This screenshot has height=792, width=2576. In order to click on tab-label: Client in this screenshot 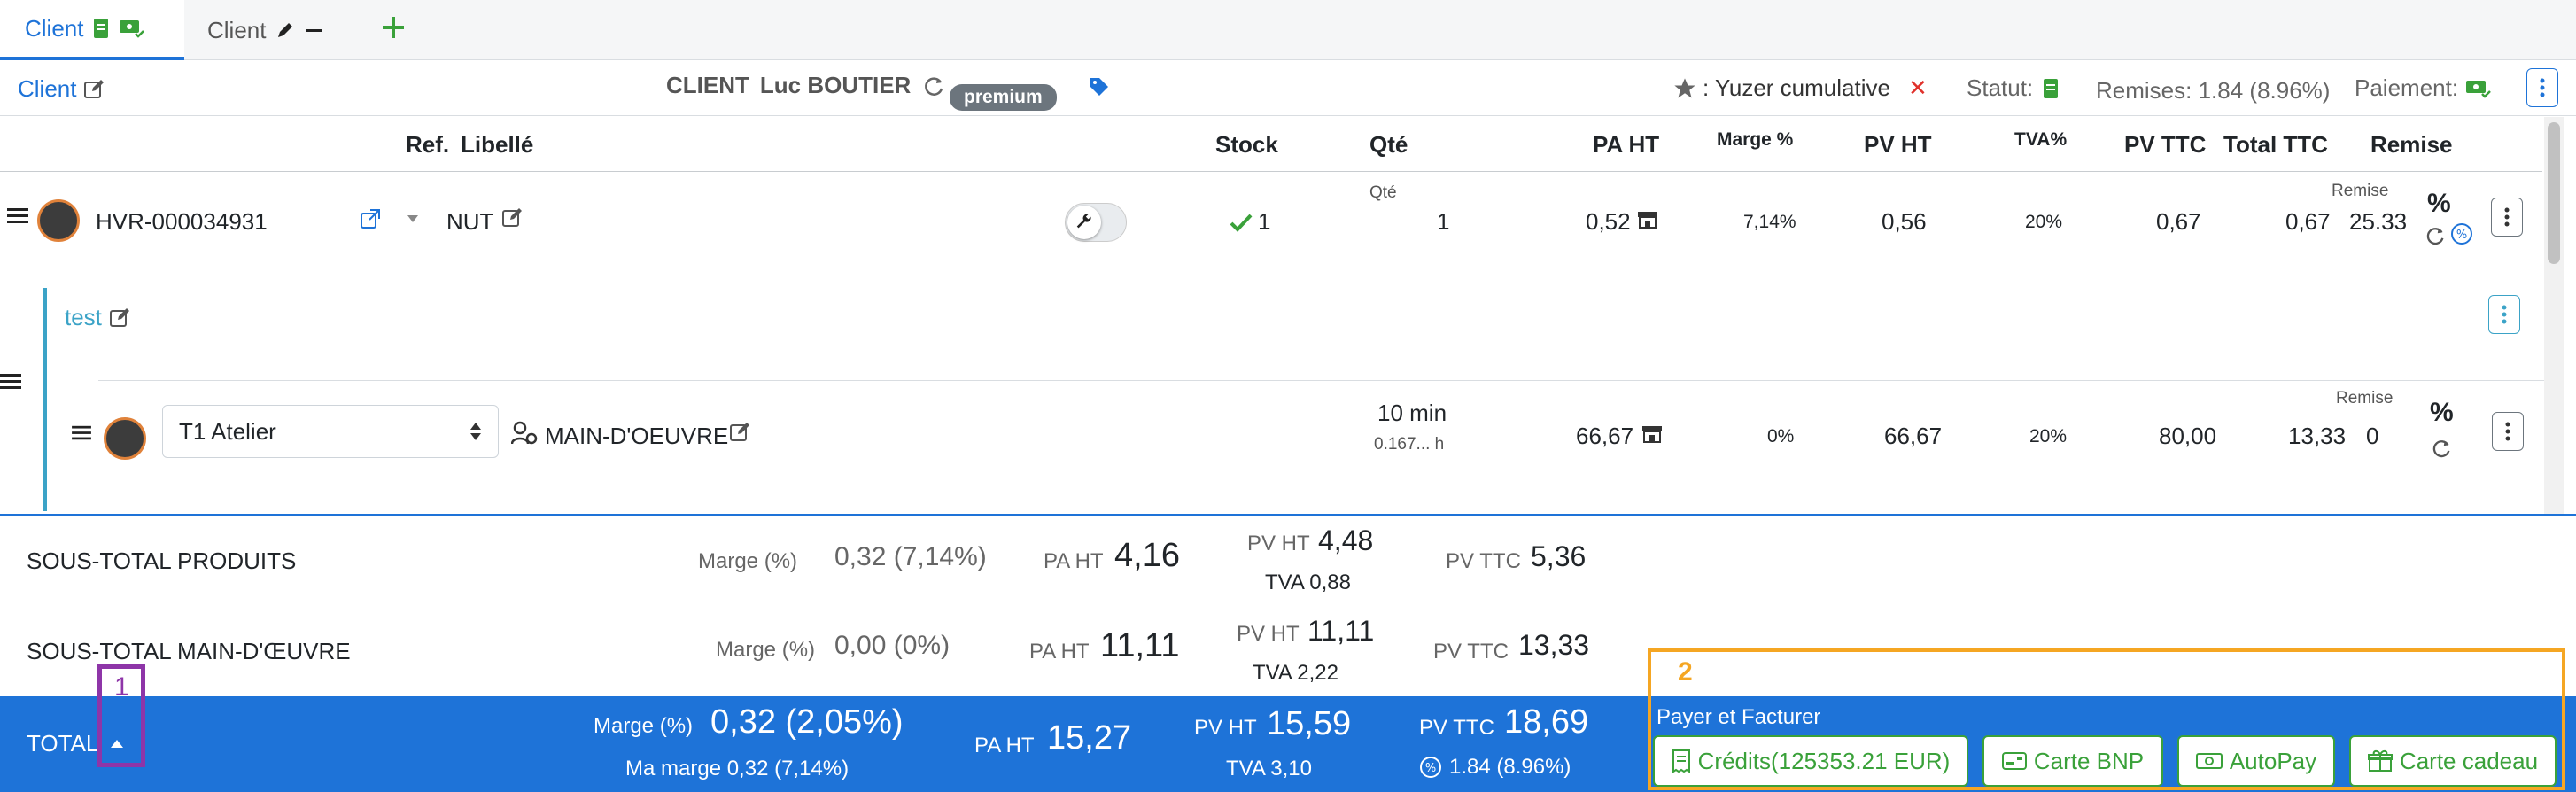, I will do `click(54, 28)`.